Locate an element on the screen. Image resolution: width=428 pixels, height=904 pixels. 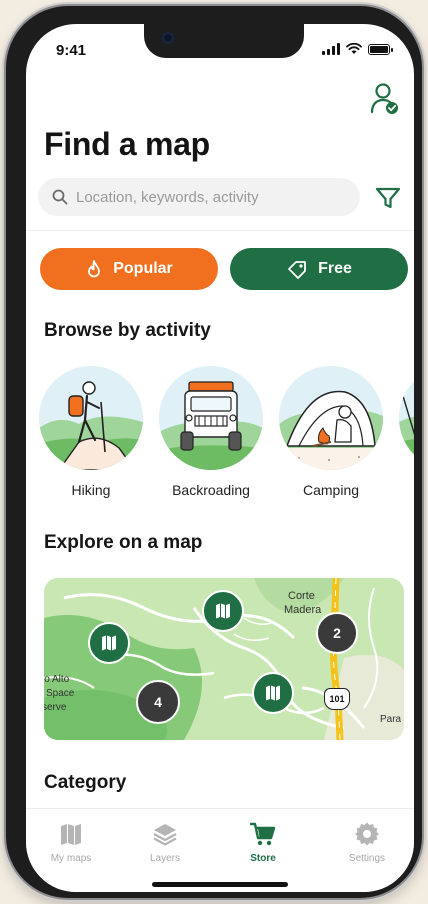
camping-illustration is located at coordinates (331, 418).